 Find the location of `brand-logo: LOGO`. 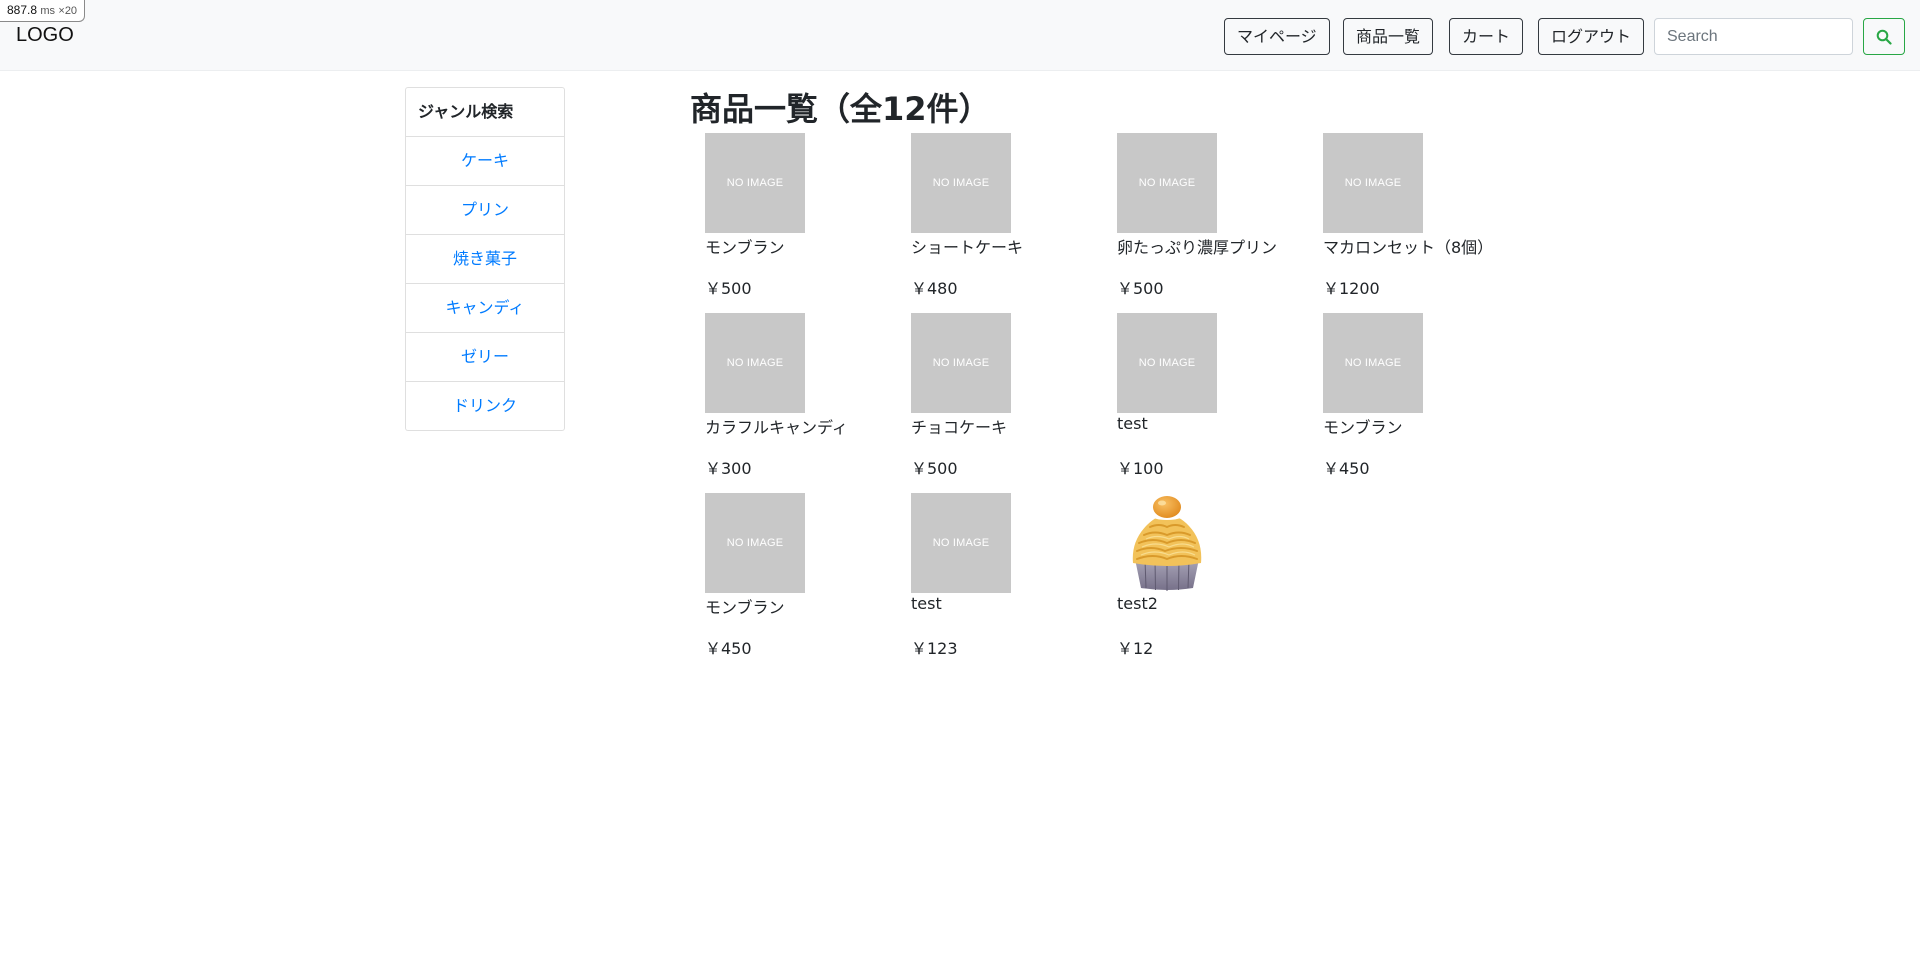

brand-logo: LOGO is located at coordinates (45, 35).